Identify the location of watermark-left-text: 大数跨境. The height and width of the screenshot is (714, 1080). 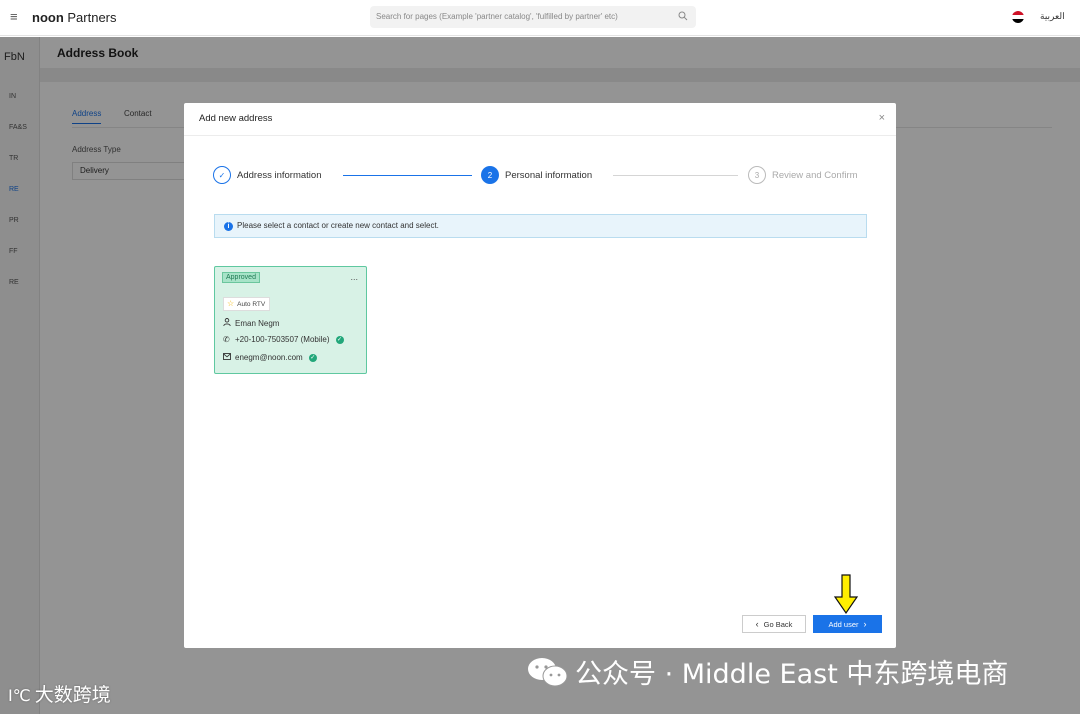
(72, 695).